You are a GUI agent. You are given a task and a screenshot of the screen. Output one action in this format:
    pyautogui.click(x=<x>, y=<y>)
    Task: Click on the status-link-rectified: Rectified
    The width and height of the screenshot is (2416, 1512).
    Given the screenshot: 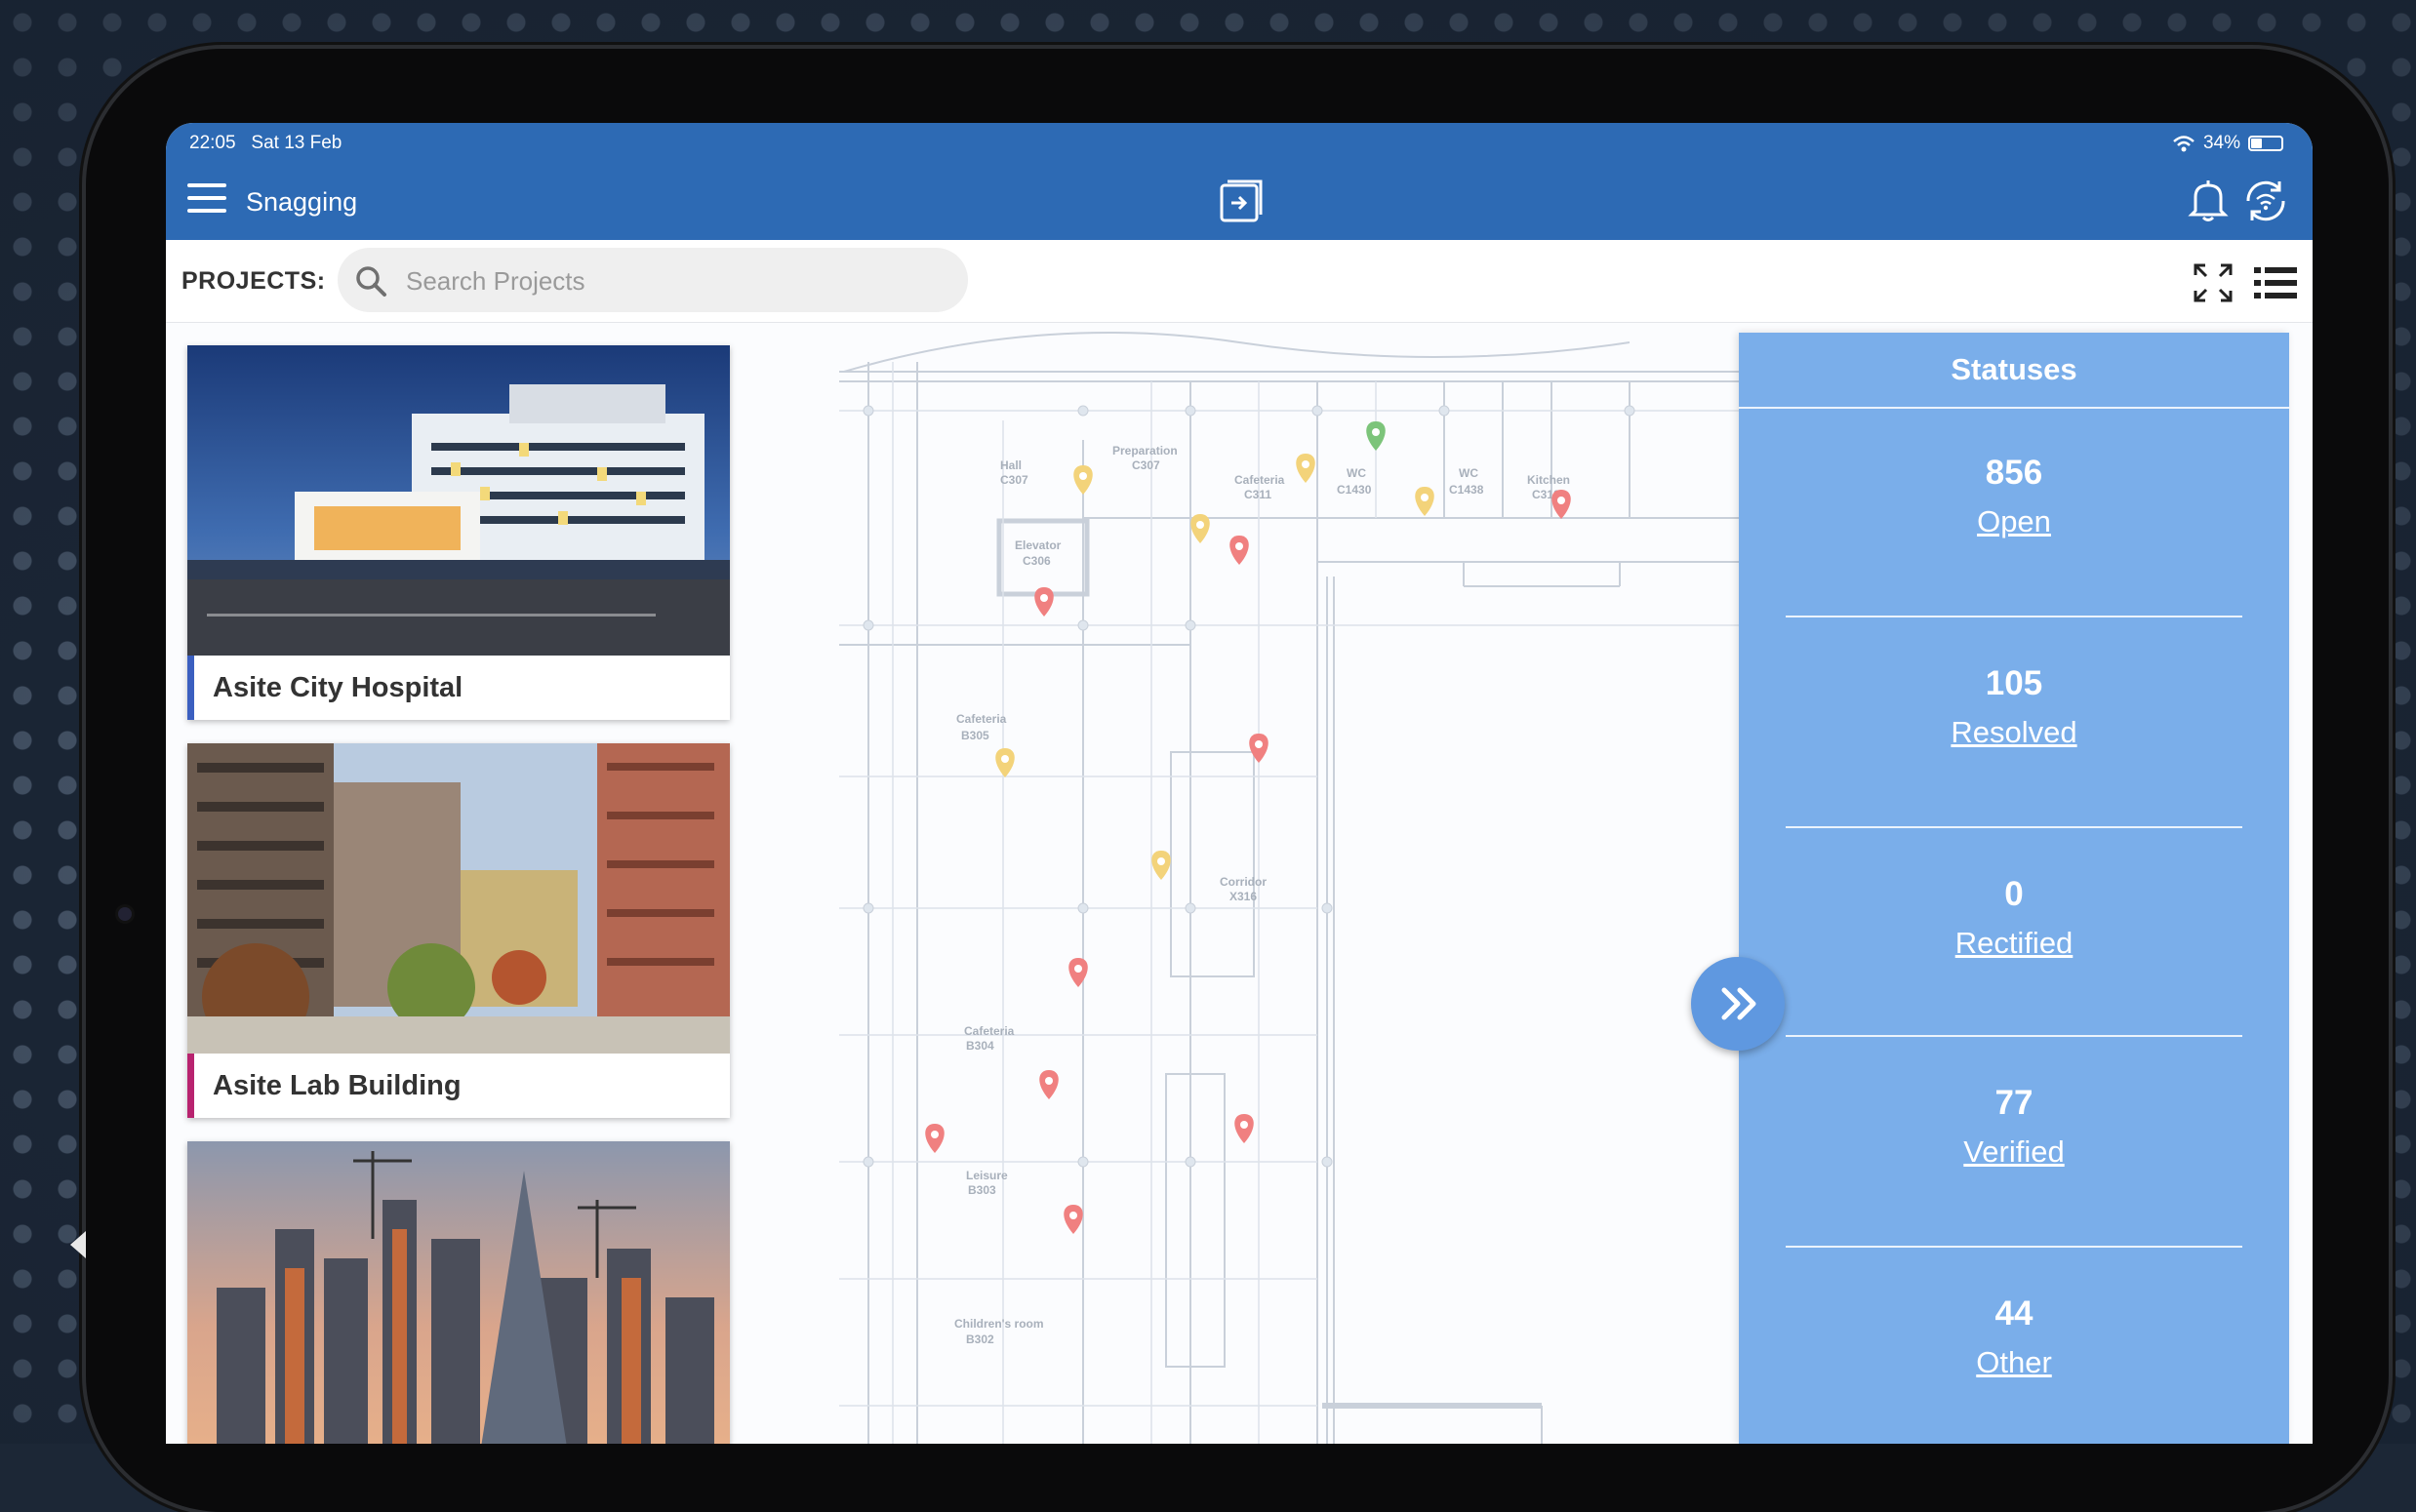 What is the action you would take?
    pyautogui.click(x=2014, y=943)
    